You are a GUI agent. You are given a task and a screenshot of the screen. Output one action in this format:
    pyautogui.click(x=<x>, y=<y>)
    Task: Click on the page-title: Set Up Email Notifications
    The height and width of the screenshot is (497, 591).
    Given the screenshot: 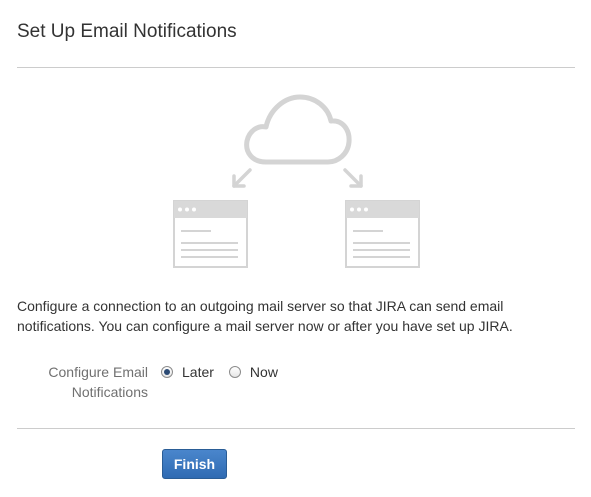 What is the action you would take?
    pyautogui.click(x=127, y=31)
    